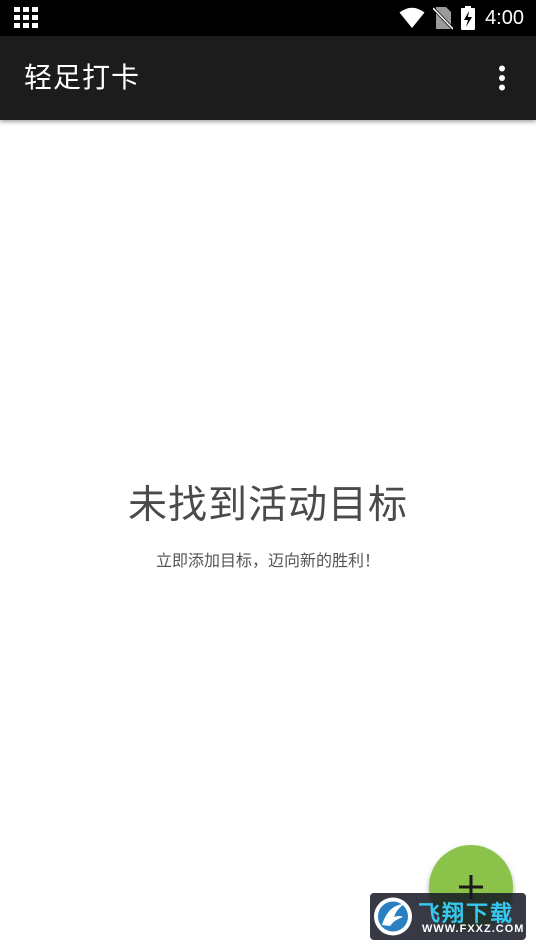 This screenshot has height=952, width=536. What do you see at coordinates (268, 18) in the screenshot?
I see `status-bar: 4:00` at bounding box center [268, 18].